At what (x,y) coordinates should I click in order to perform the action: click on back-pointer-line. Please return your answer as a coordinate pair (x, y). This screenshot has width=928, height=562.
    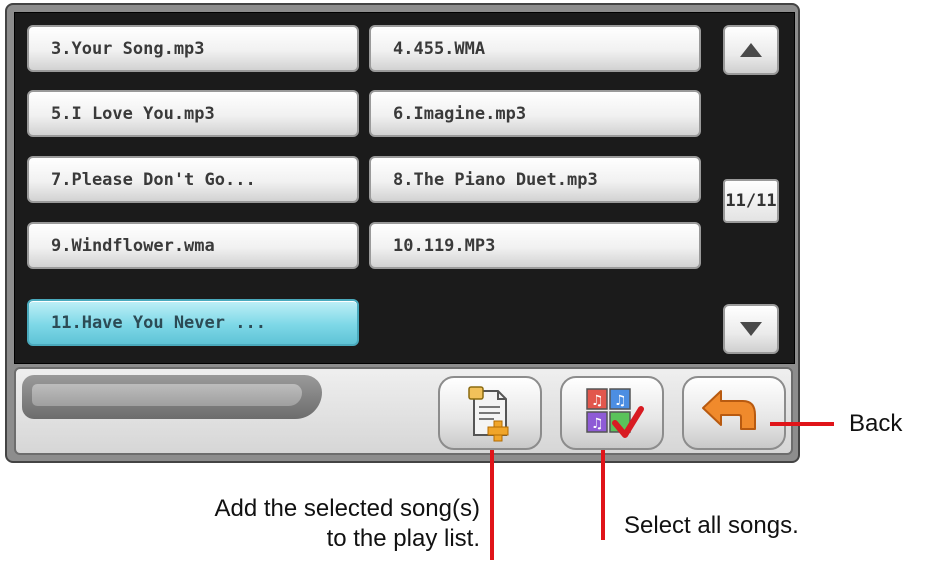
    Looking at the image, I should click on (802, 424).